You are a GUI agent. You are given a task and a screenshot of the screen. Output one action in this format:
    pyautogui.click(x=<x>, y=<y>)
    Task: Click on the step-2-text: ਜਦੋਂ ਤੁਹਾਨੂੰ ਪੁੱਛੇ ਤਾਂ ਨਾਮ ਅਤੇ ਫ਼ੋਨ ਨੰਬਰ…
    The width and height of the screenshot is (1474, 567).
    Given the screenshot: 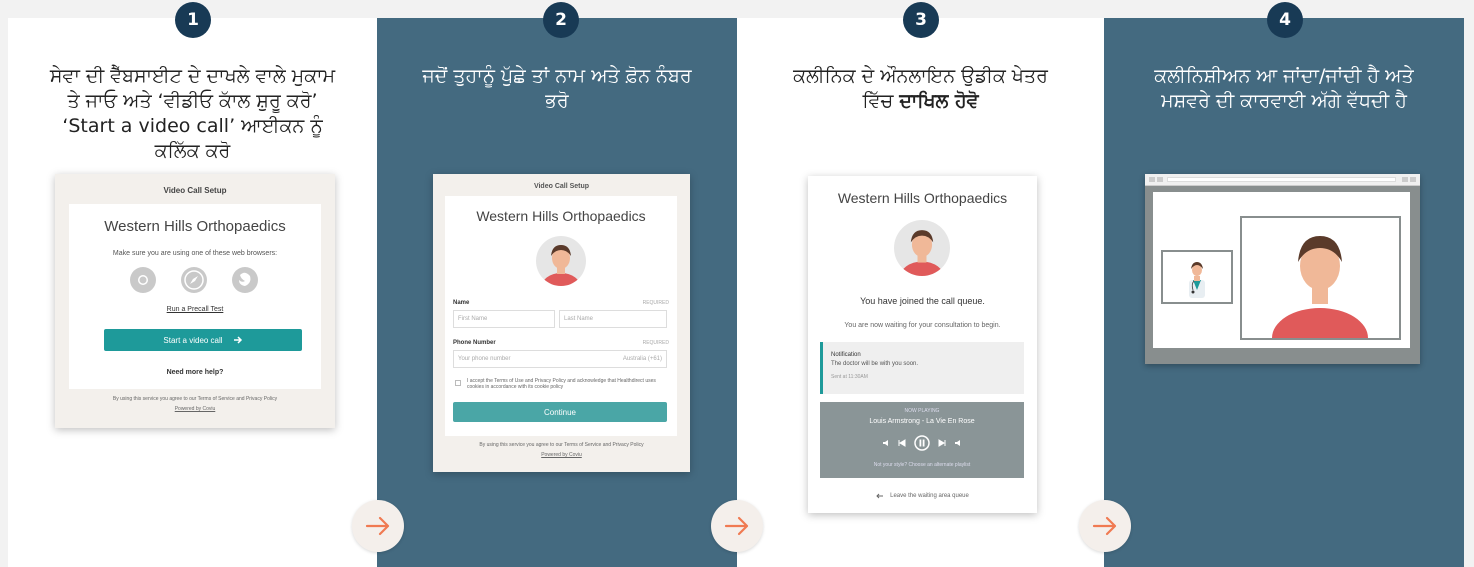 What is the action you would take?
    pyautogui.click(x=557, y=88)
    